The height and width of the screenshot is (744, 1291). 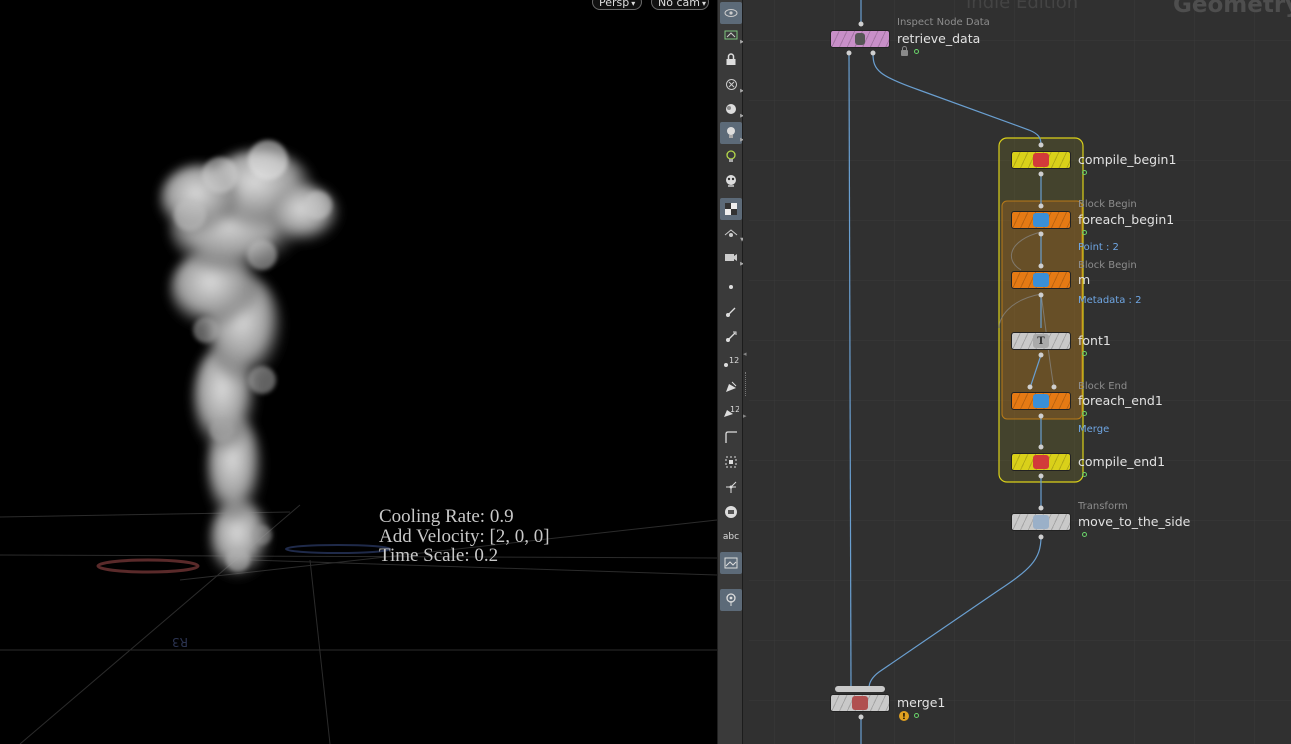 I want to click on node-foreach-begin1, so click(x=1041, y=220).